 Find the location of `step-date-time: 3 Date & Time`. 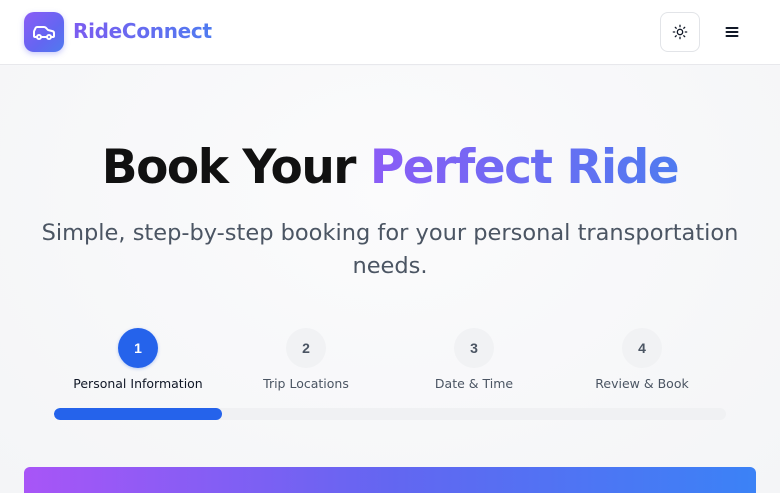

step-date-time: 3 Date & Time is located at coordinates (474, 359).